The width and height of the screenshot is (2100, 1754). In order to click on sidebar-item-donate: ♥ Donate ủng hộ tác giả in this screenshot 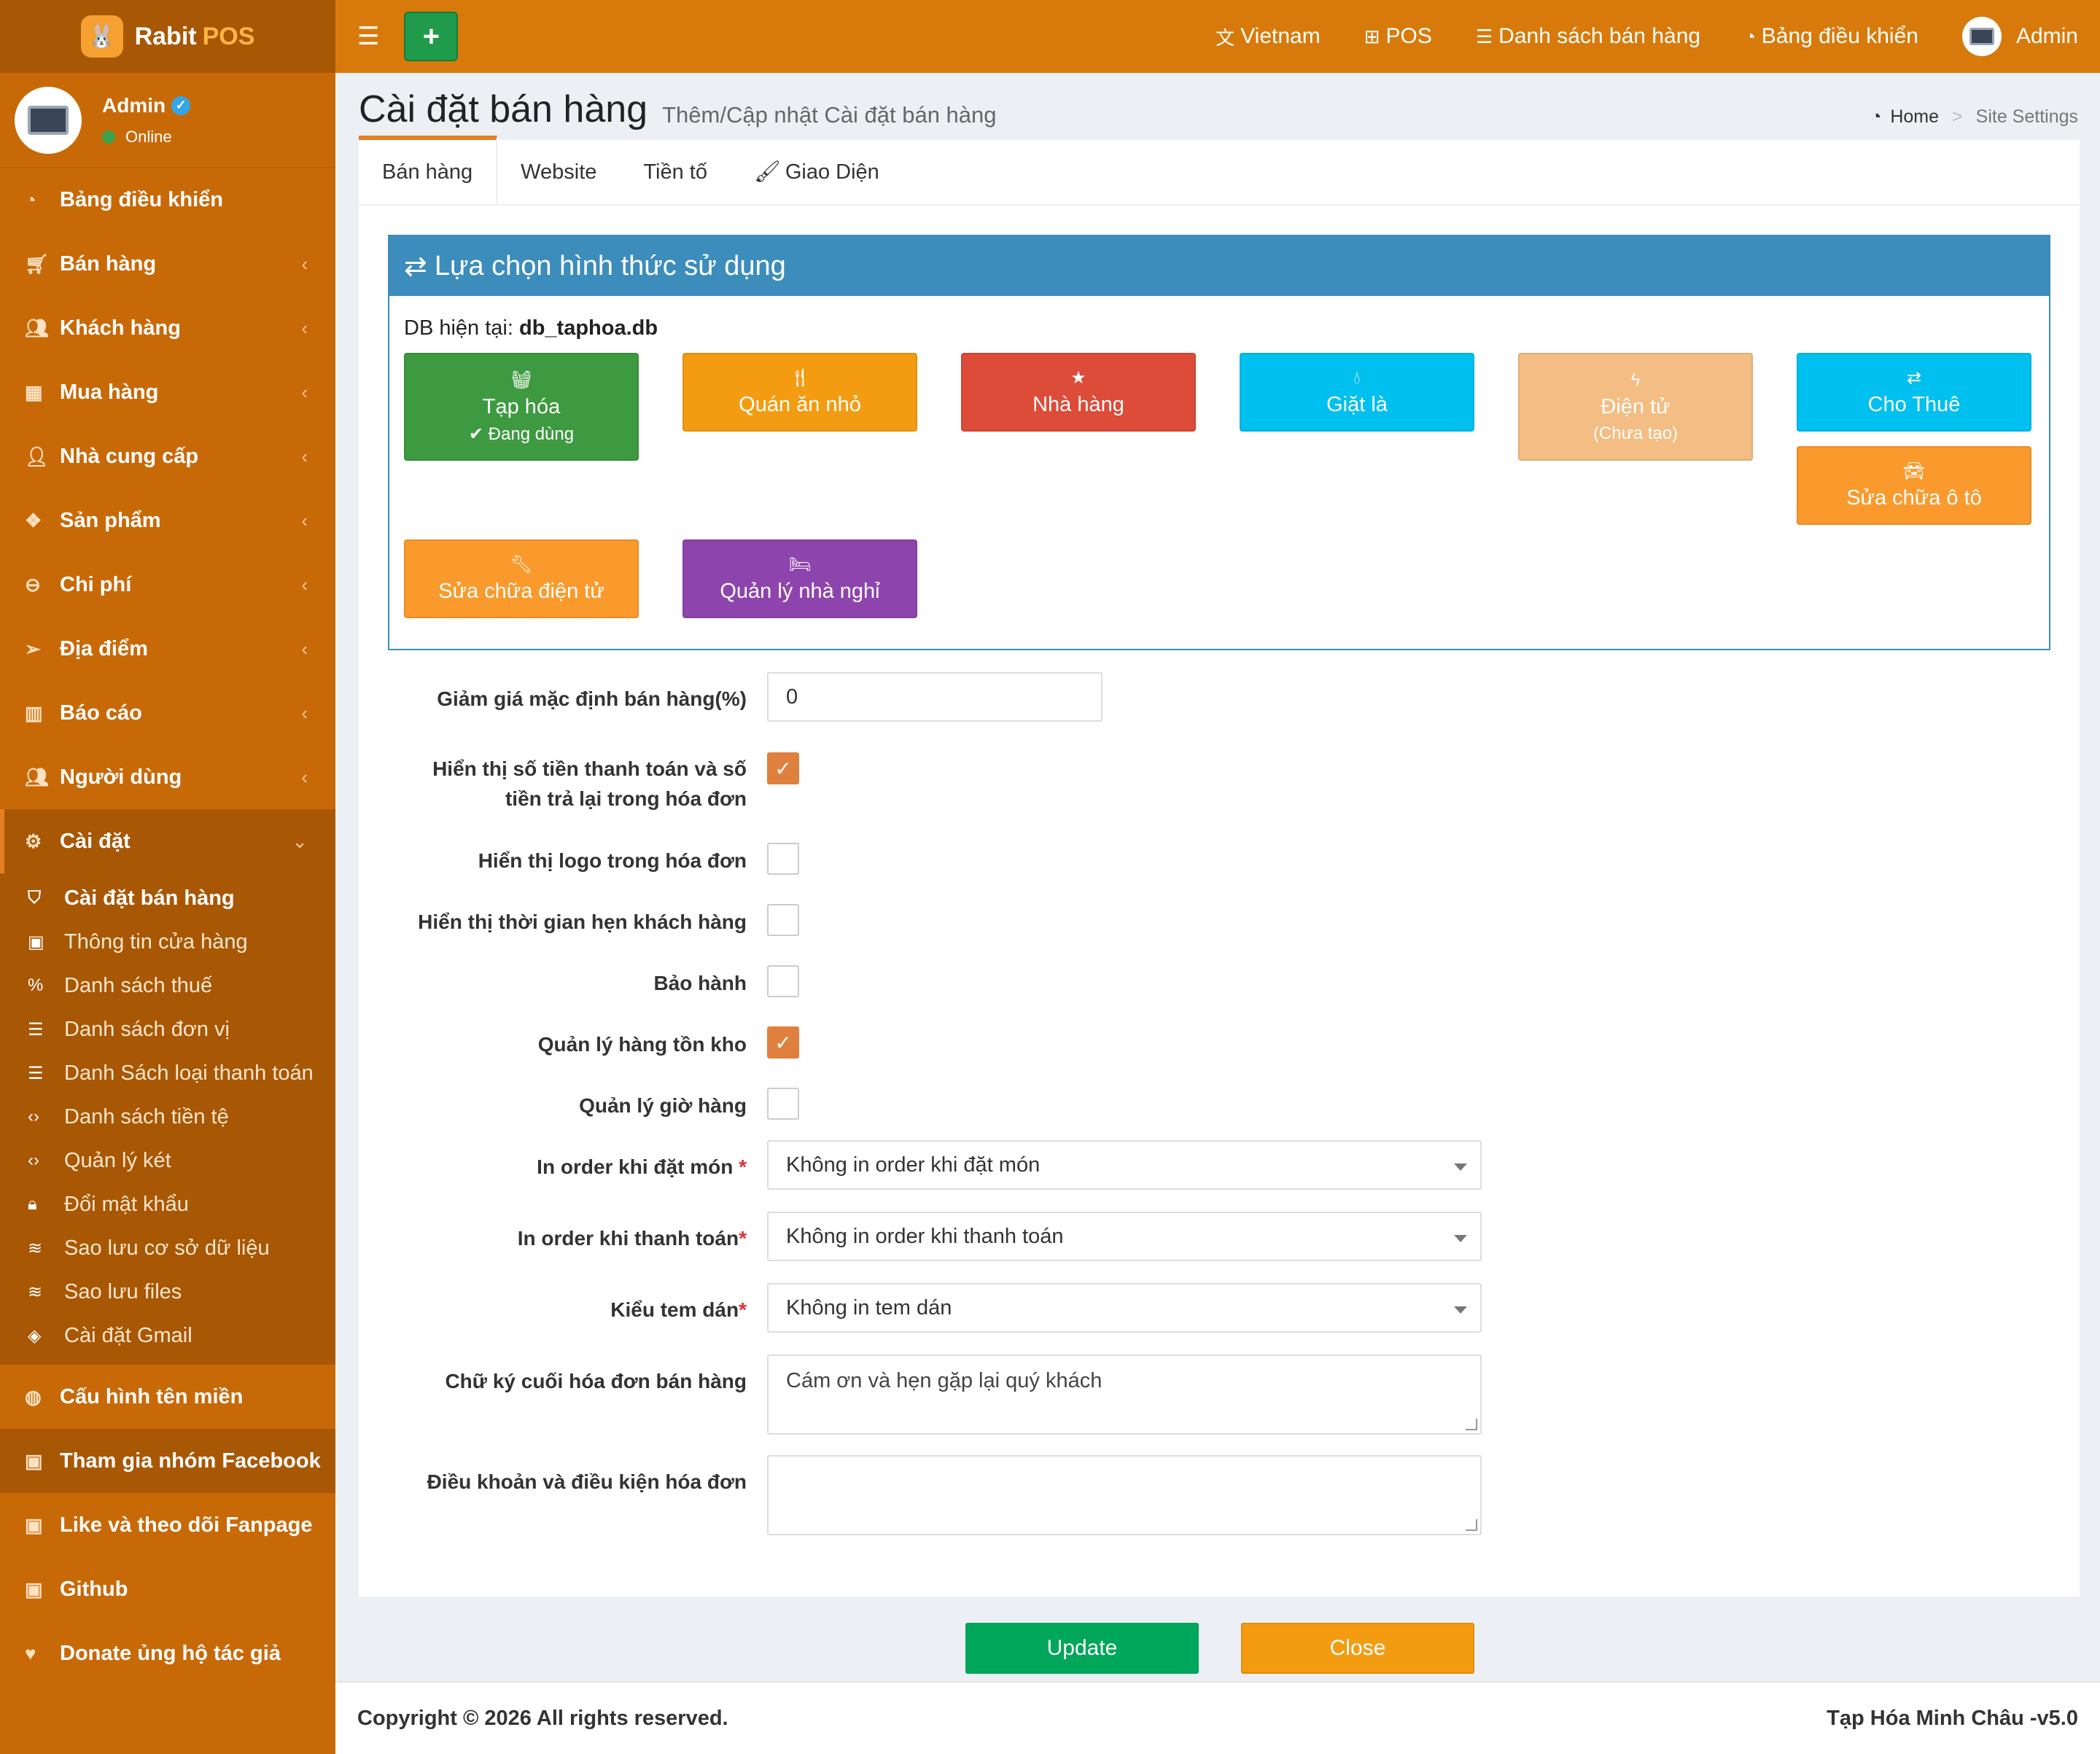, I will do `click(167, 1653)`.